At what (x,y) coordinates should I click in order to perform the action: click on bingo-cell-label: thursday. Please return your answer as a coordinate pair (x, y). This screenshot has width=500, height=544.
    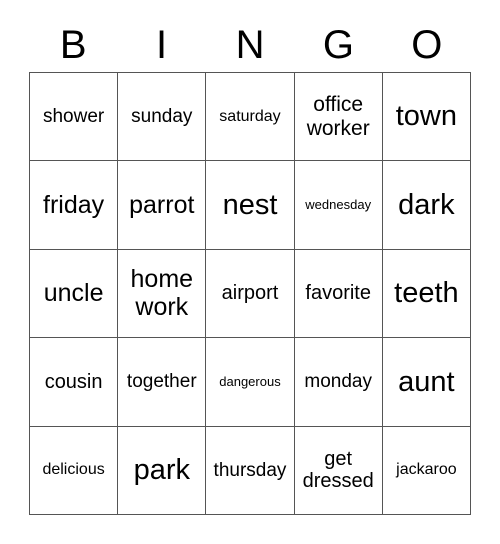
    Looking at the image, I should click on (250, 470).